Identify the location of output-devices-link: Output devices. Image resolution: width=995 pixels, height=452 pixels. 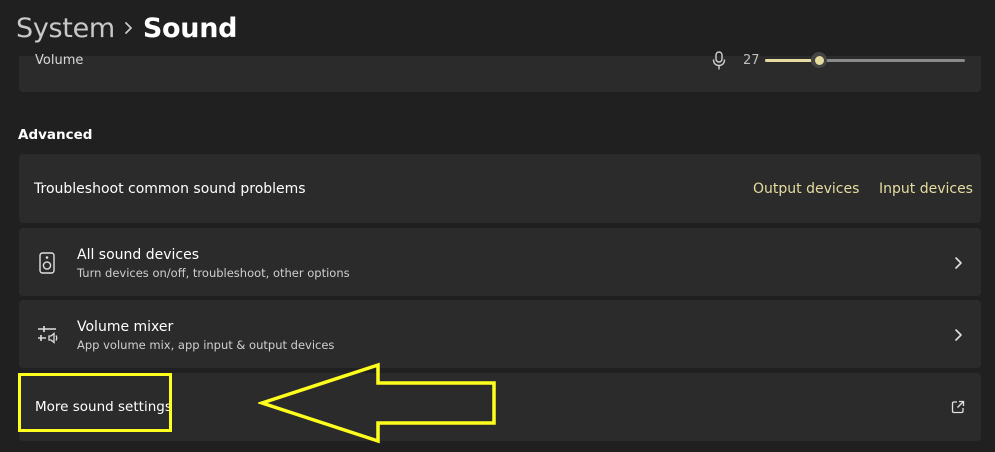
(806, 189).